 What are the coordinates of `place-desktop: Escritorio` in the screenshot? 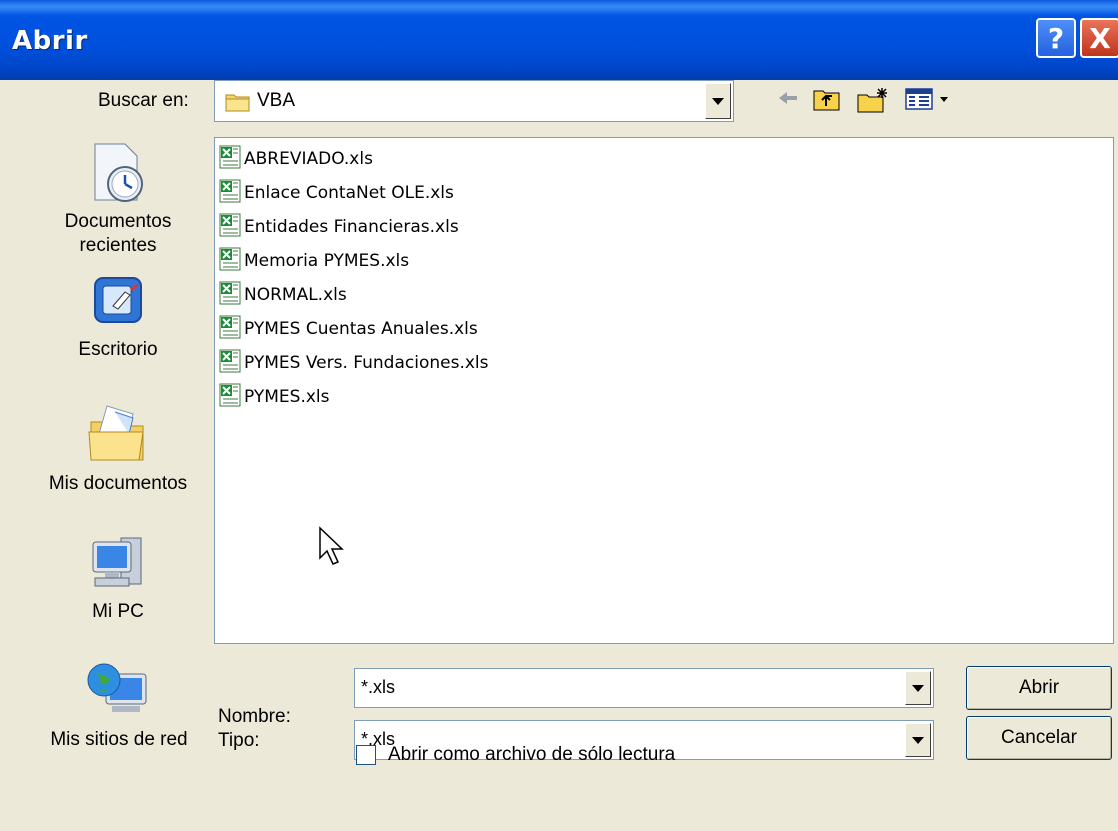 It's located at (118, 317).